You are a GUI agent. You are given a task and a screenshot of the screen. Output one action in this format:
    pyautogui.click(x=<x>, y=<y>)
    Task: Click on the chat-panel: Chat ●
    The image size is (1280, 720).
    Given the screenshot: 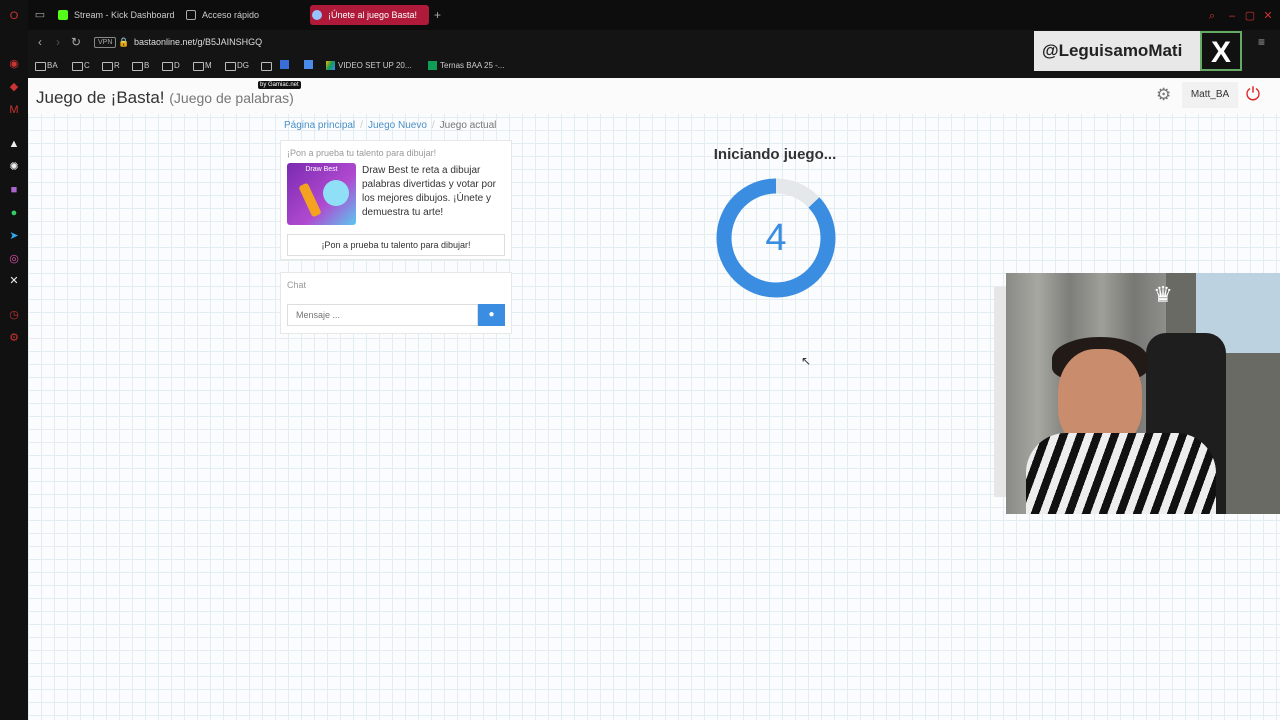 What is the action you would take?
    pyautogui.click(x=396, y=303)
    